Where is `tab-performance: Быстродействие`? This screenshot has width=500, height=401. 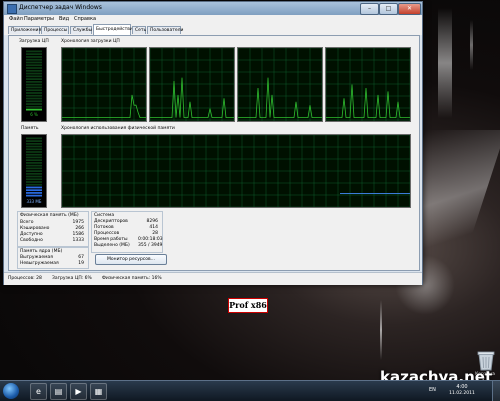
tab-performance: Быстродействие is located at coordinates (114, 29).